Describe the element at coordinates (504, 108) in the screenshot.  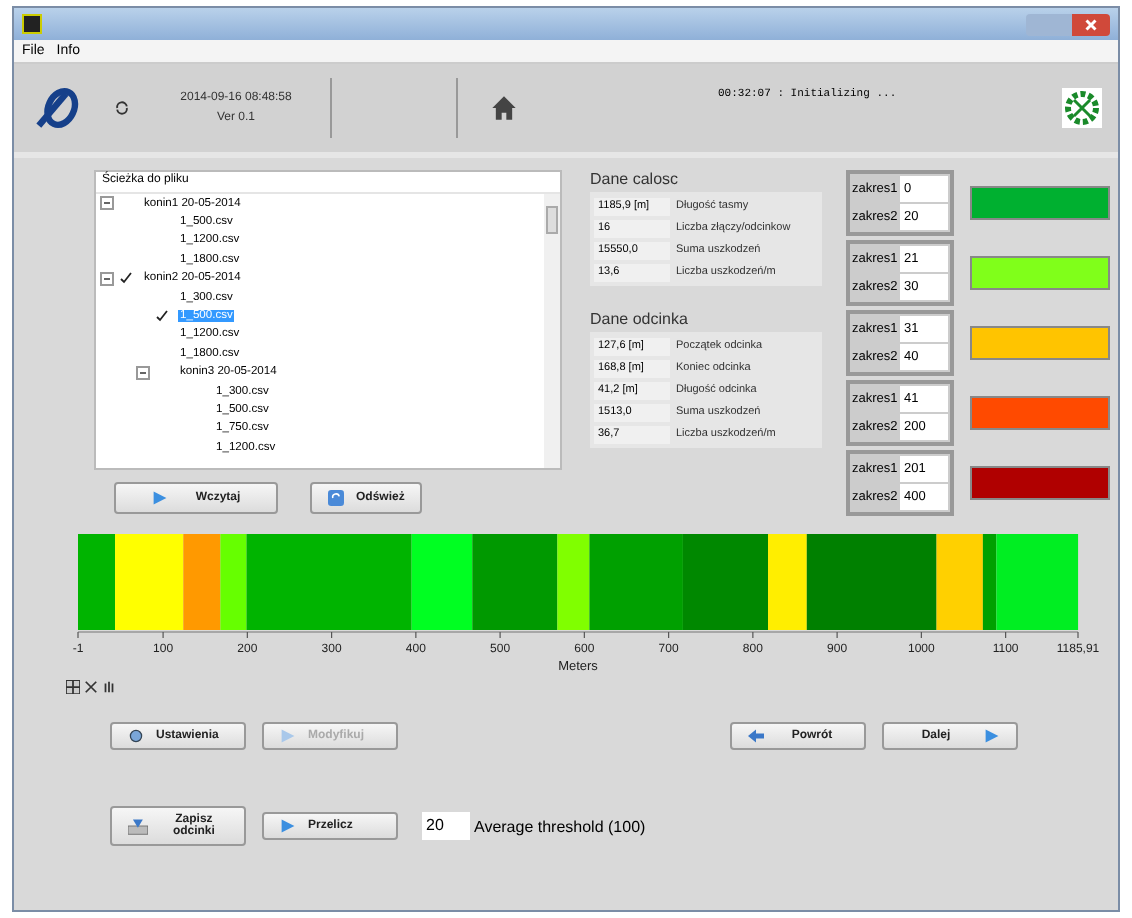
I see `home-icon` at that location.